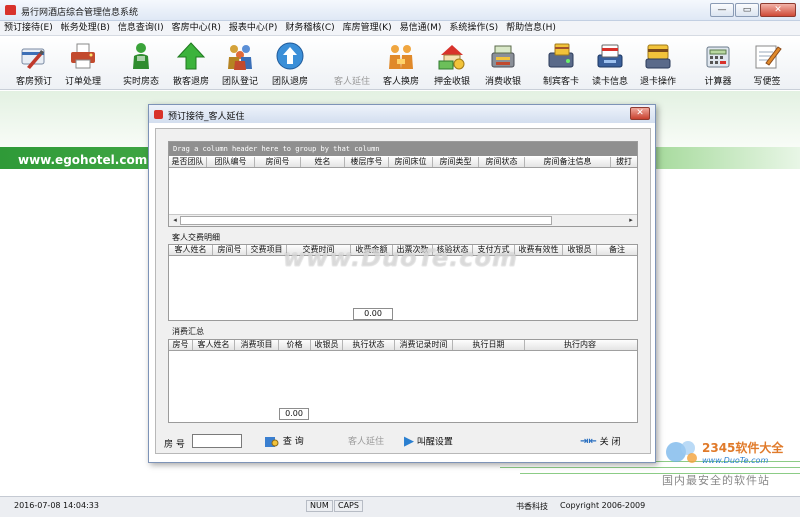 The image size is (800, 517). What do you see at coordinates (188, 162) in the screenshot?
I see `col-is-group: 是否团队` at bounding box center [188, 162].